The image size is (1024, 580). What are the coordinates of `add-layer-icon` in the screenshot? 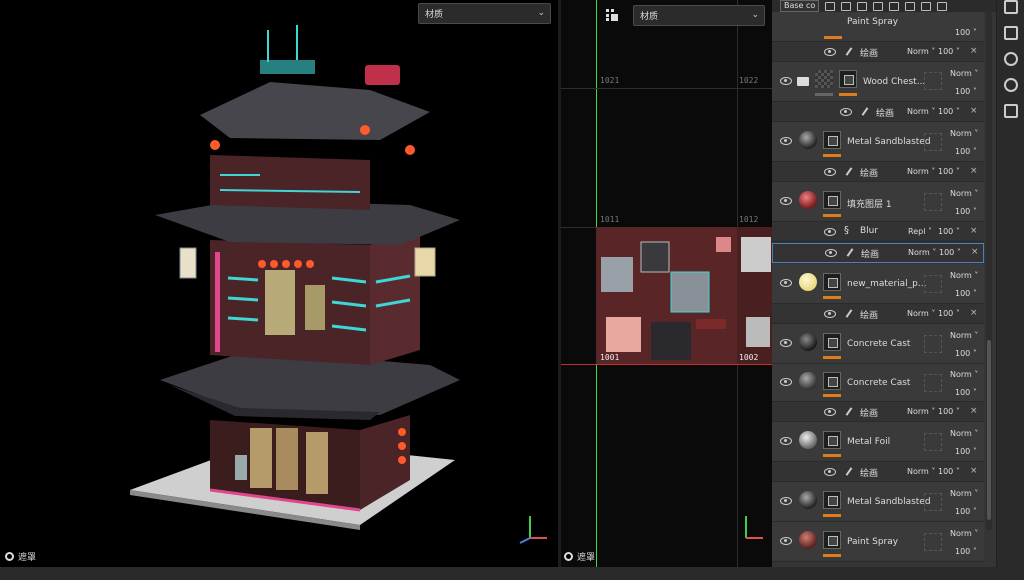 It's located at (910, 6).